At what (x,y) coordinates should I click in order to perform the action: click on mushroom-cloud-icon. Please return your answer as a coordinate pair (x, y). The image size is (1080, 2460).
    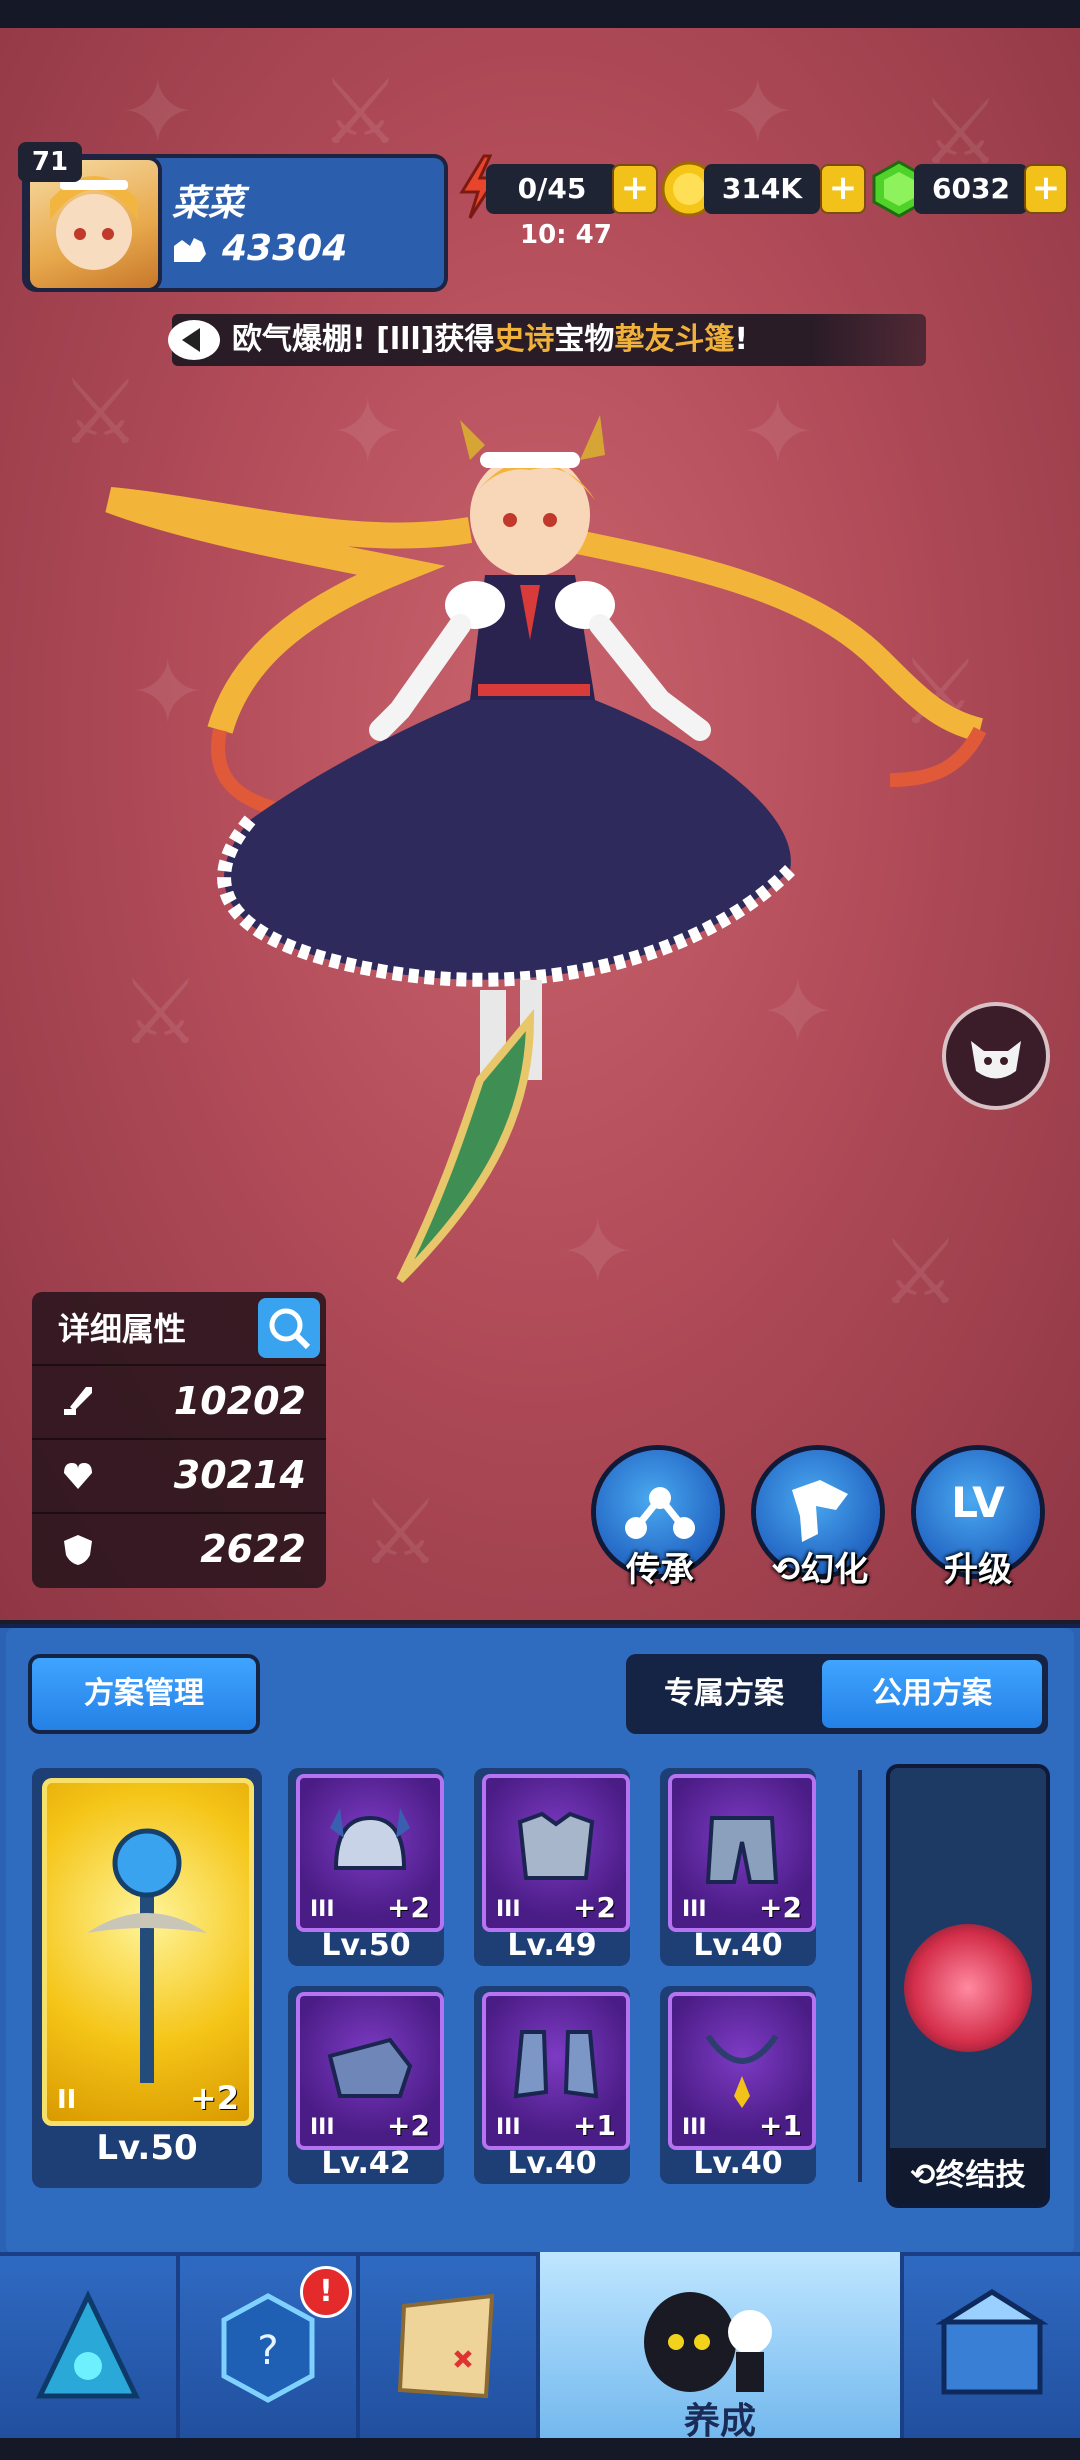
    Looking at the image, I should click on (968, 1988).